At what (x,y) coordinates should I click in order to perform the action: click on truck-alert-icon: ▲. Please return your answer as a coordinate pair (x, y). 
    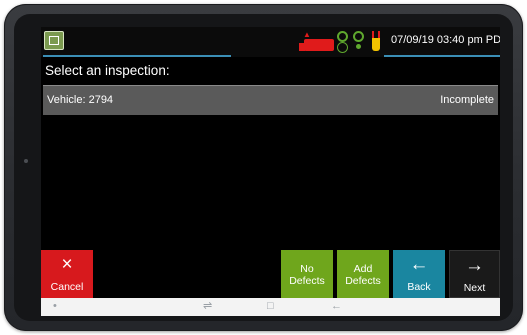
    Looking at the image, I should click on (307, 34).